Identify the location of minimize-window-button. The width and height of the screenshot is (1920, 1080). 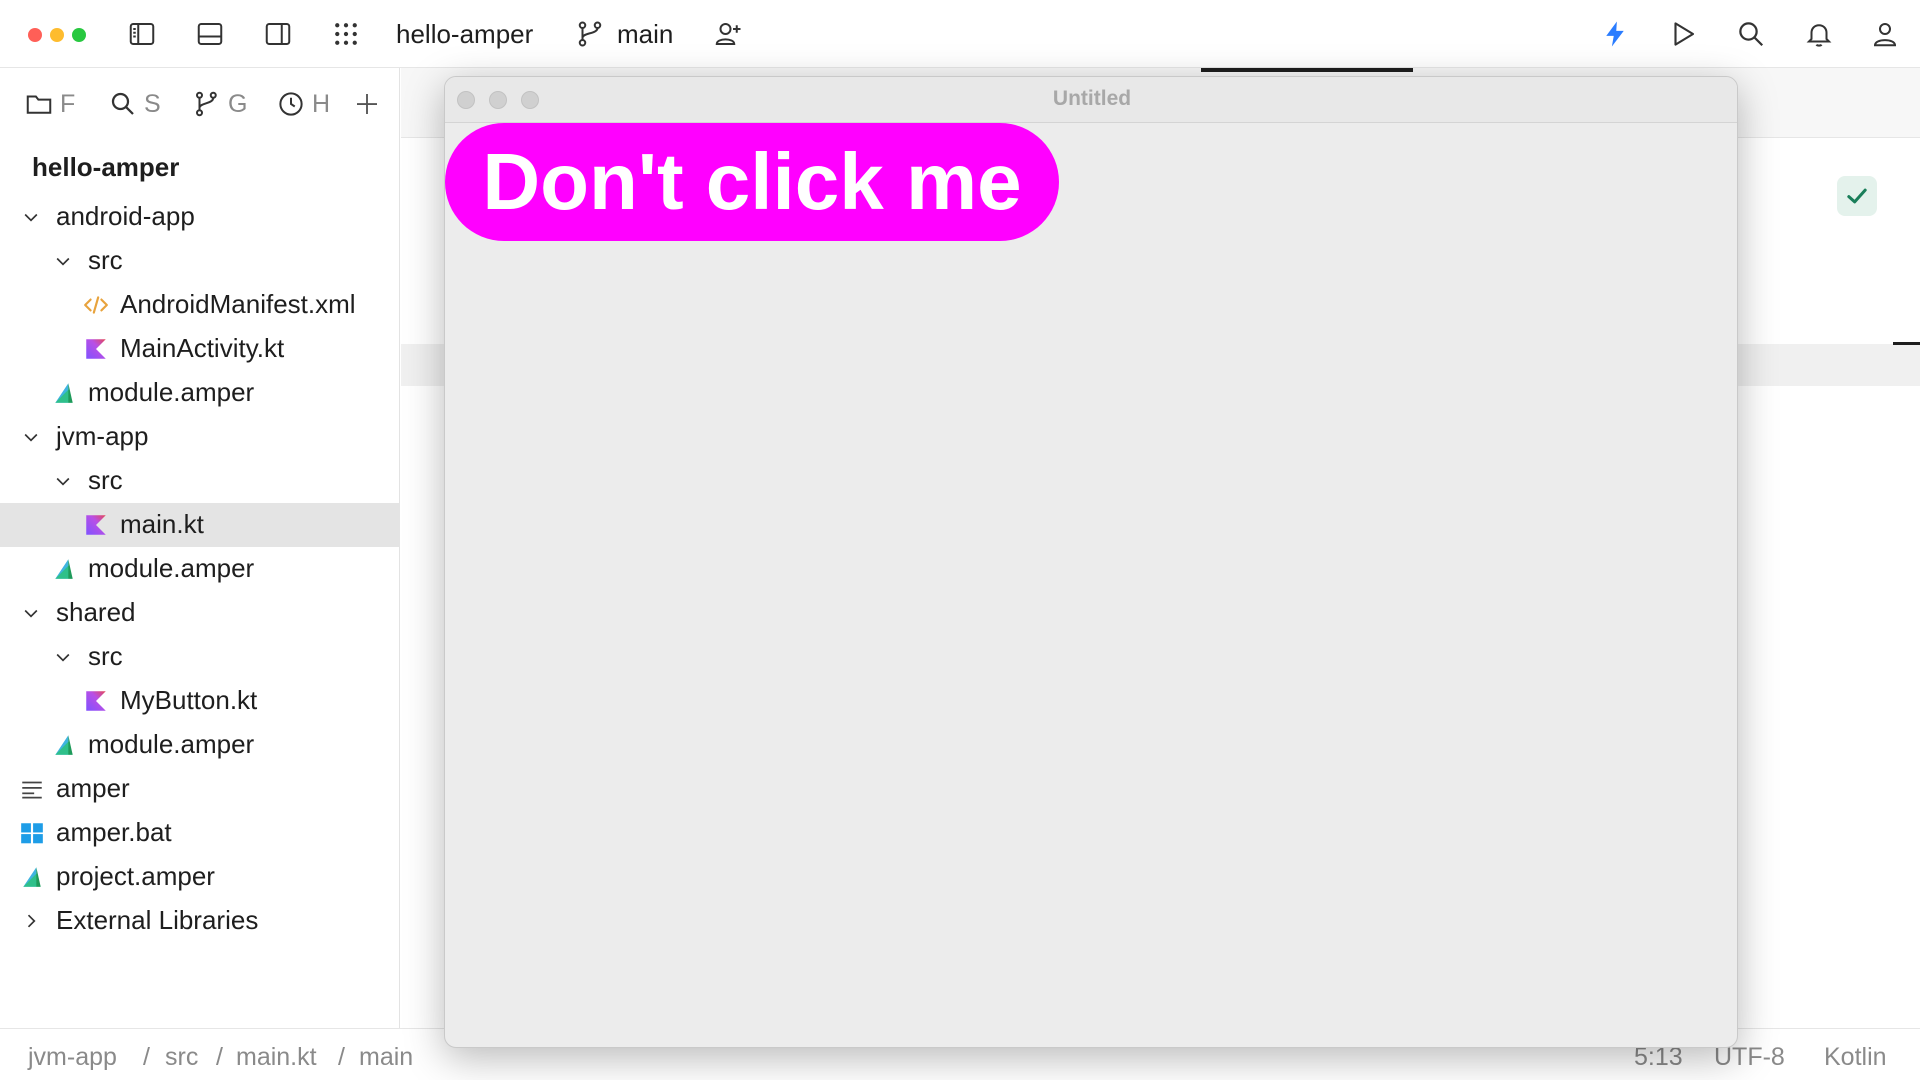
(57, 35).